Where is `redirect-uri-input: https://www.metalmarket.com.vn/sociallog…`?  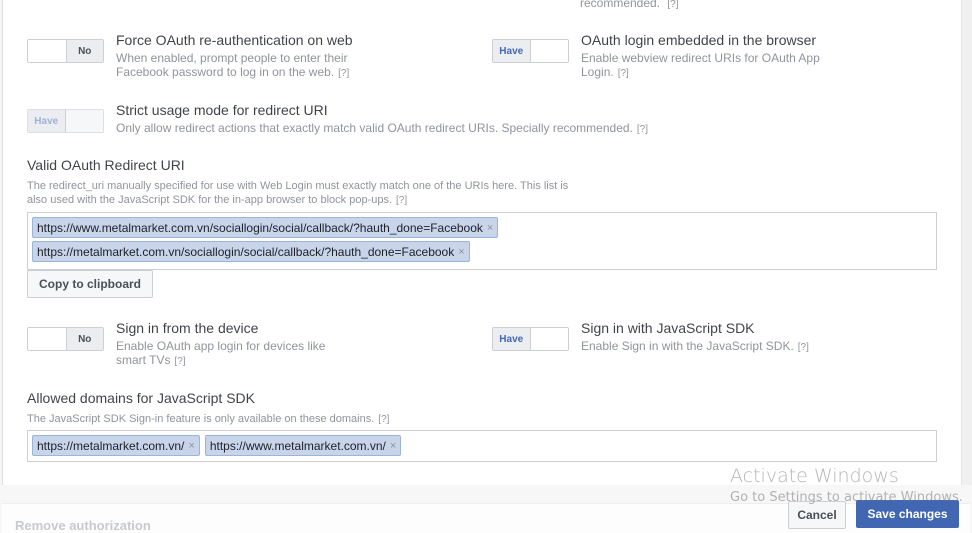
redirect-uri-input: https://www.metalmarket.com.vn/sociallog… is located at coordinates (482, 241).